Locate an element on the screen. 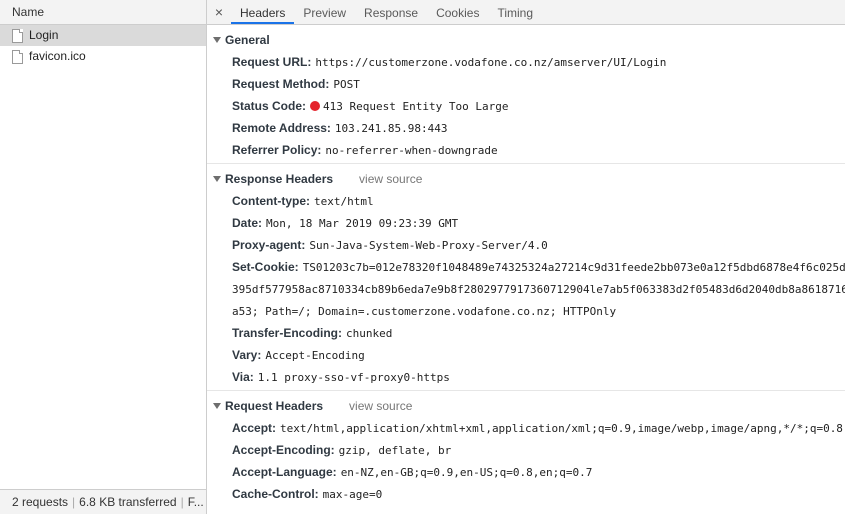  header-key: Remote Address: is located at coordinates (281, 128).